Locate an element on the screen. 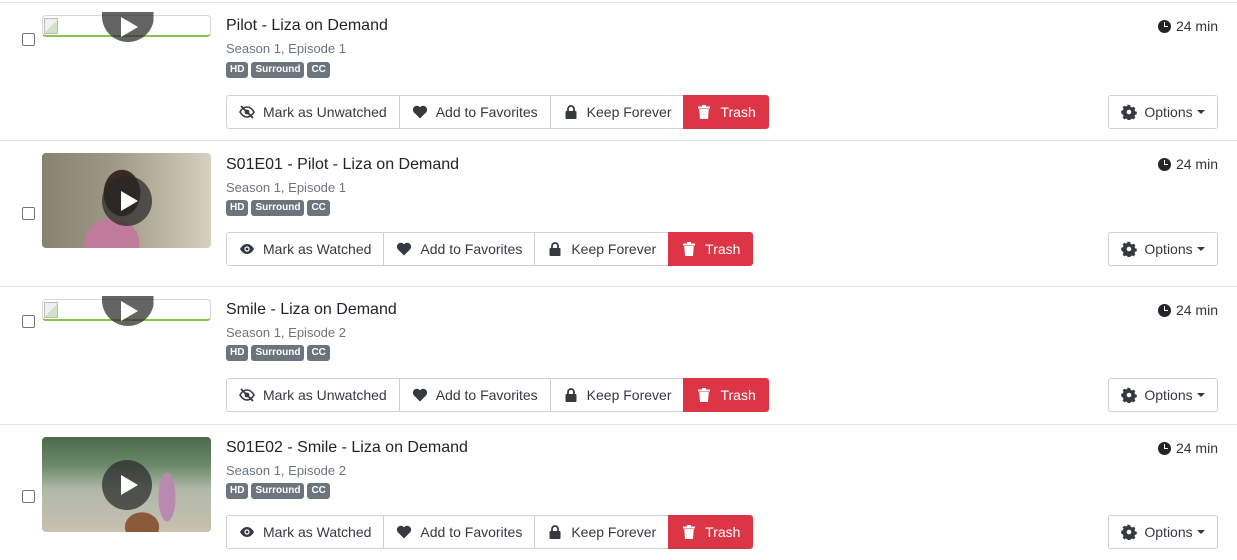  mark-unwatched-label: Mark as Unwatched is located at coordinates (325, 395).